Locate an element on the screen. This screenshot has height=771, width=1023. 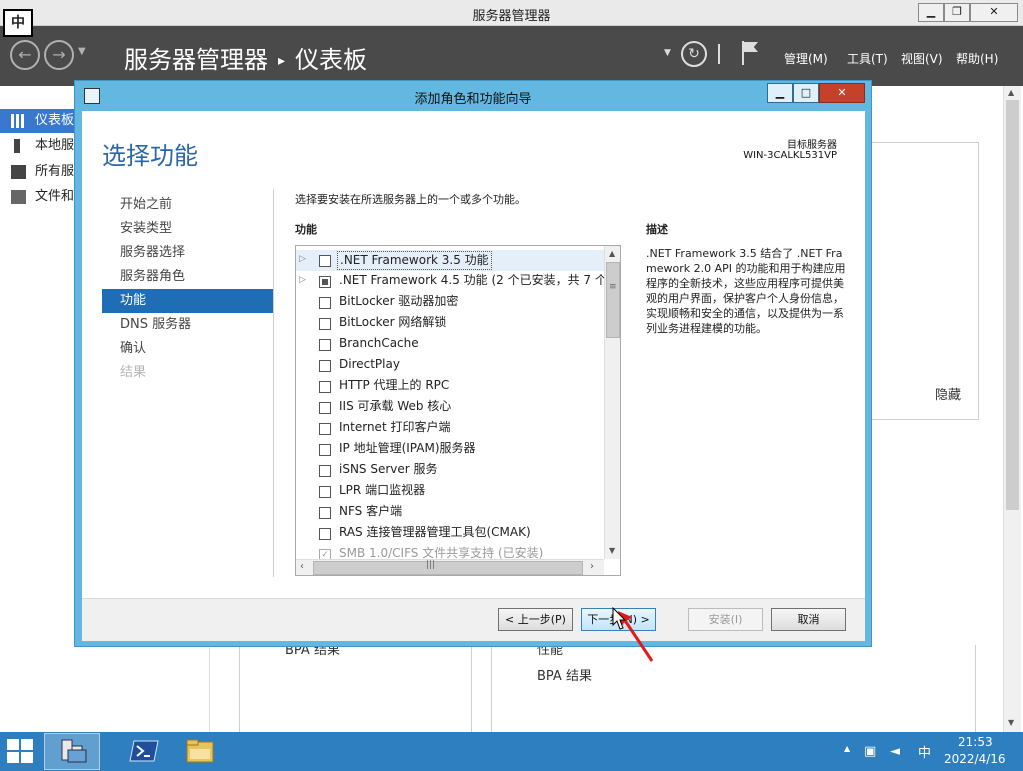
taskbar-file-explorer is located at coordinates (200, 751).